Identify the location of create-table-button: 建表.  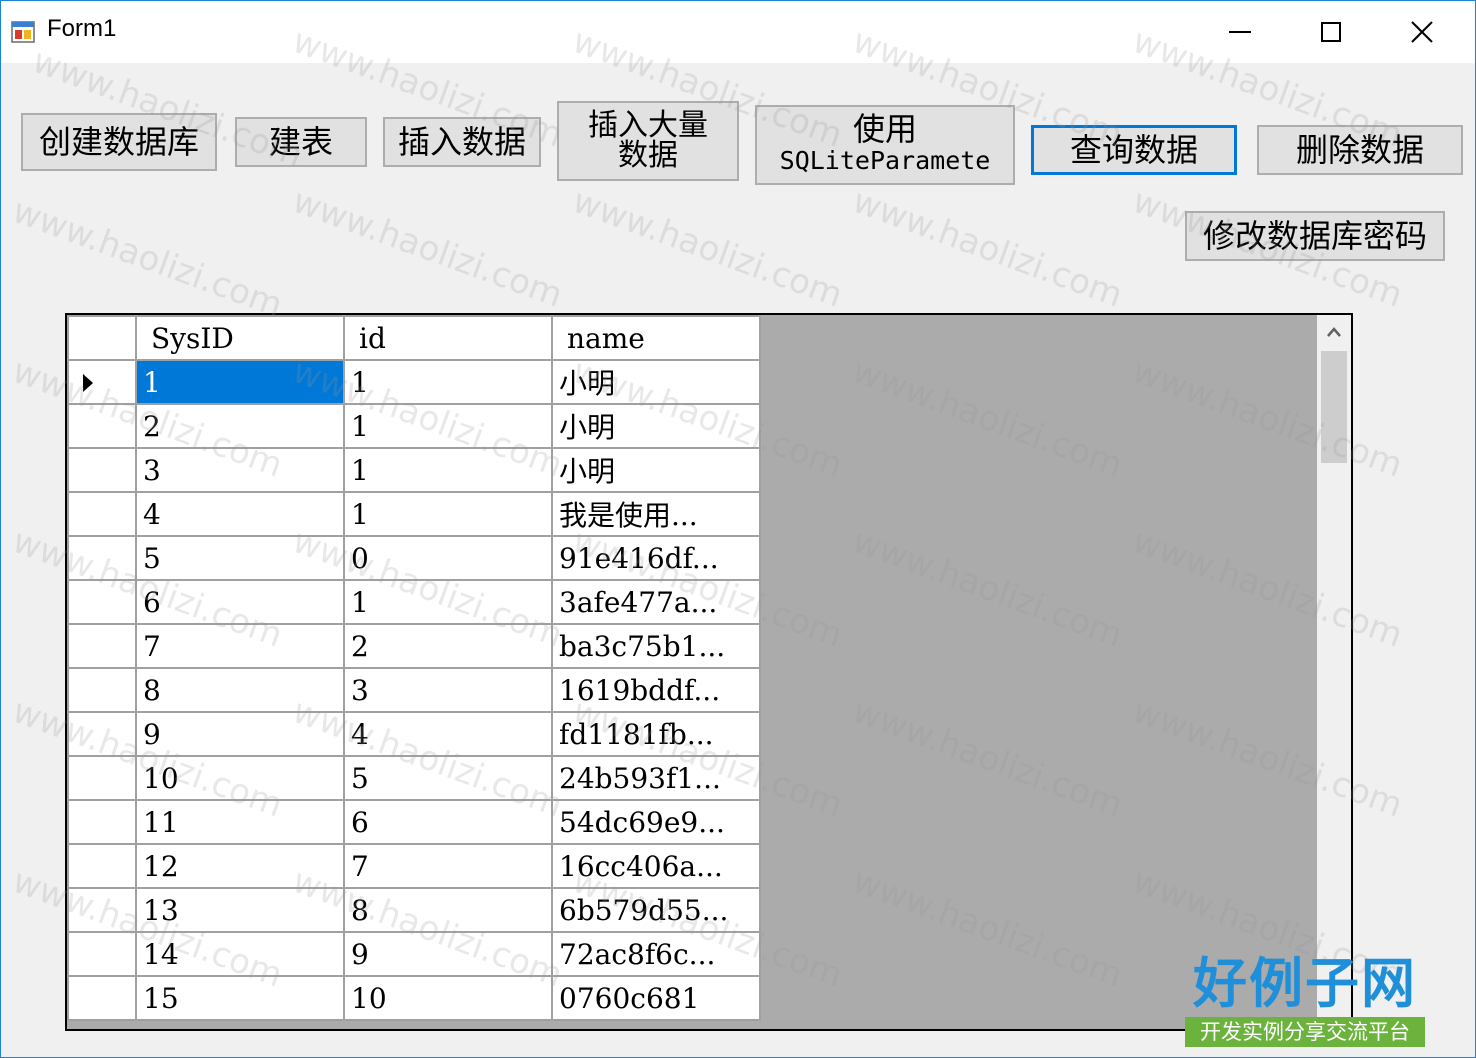
(301, 142).